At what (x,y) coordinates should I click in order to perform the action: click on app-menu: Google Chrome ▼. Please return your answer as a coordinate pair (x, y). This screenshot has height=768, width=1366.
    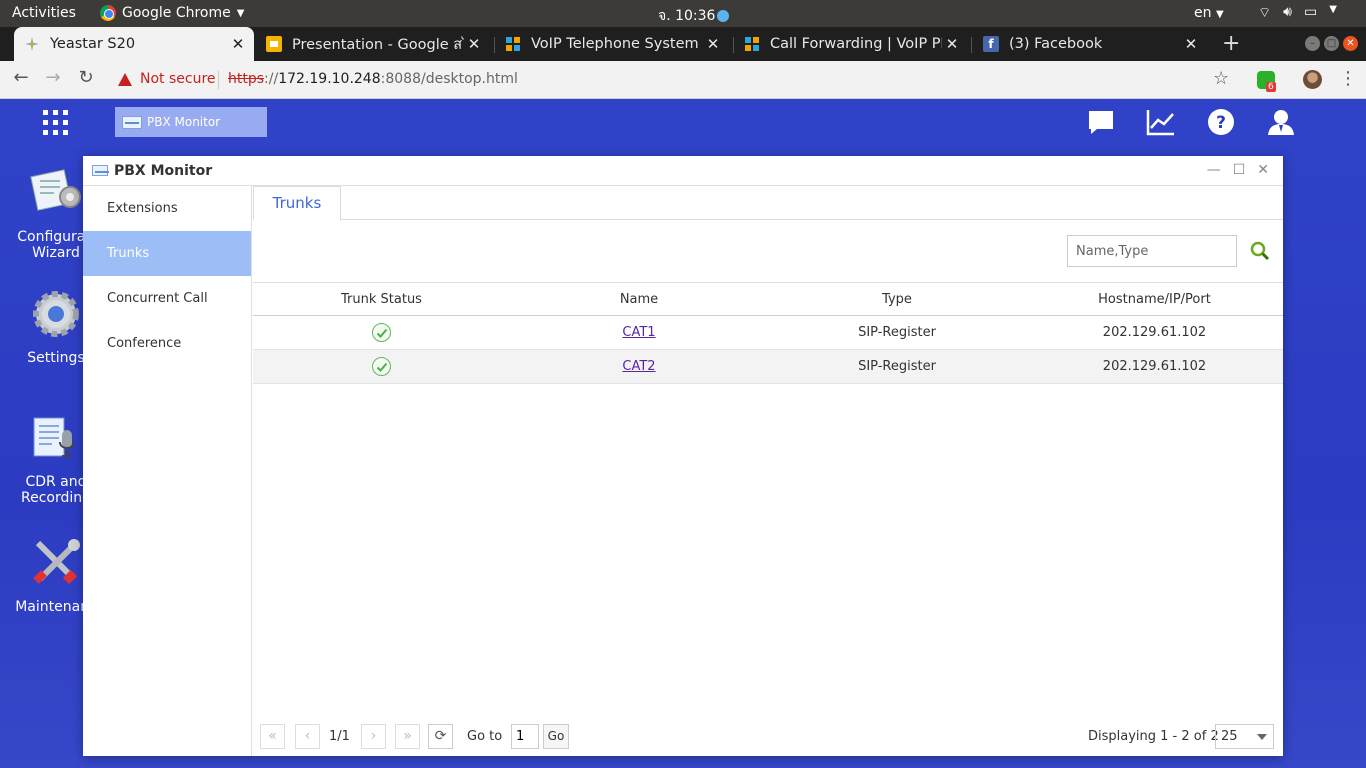
    Looking at the image, I should click on (172, 13).